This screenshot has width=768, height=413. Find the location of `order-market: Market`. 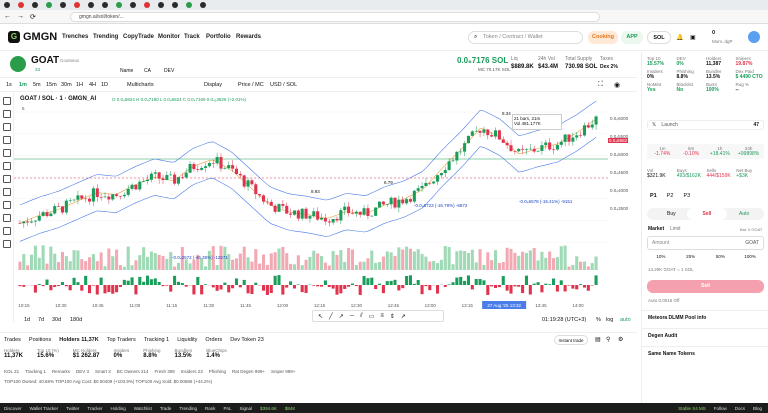

order-market: Market is located at coordinates (656, 229).